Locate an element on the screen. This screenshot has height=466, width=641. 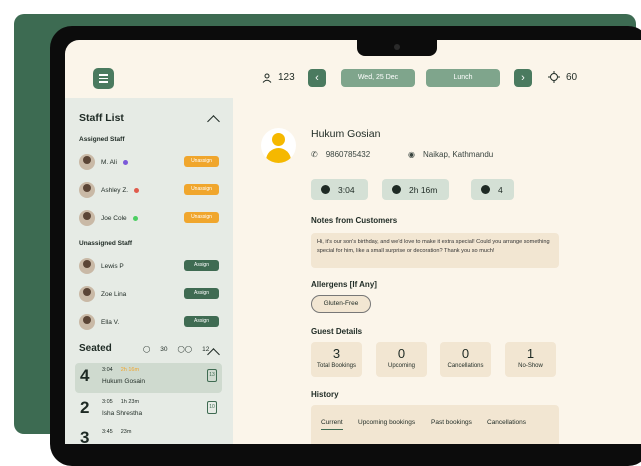
guest-count: 123 is located at coordinates (278, 77).